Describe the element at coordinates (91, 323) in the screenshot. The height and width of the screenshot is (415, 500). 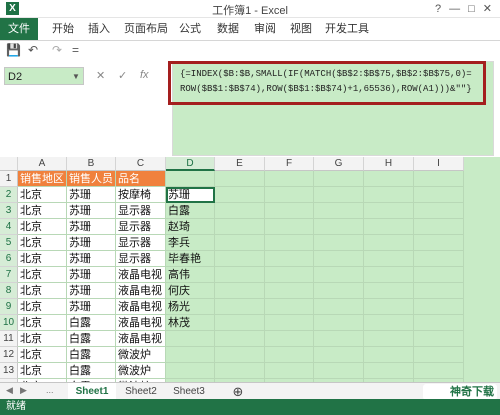
I see `cell-b10: 白露` at that location.